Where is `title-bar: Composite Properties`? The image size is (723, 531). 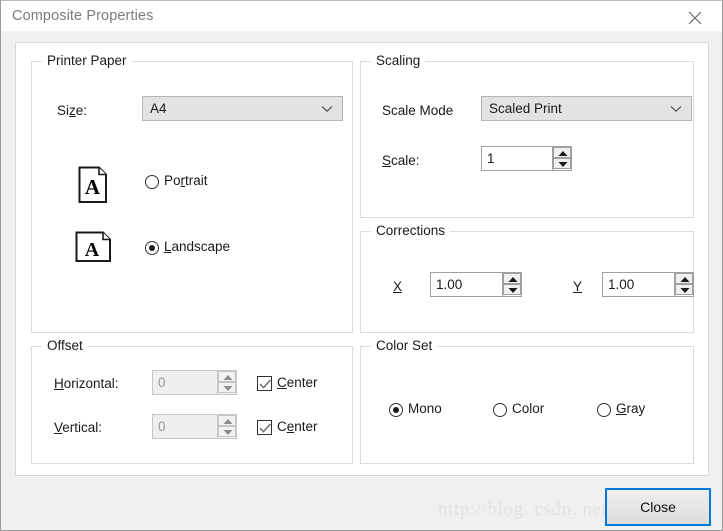 title-bar: Composite Properties is located at coordinates (361, 16).